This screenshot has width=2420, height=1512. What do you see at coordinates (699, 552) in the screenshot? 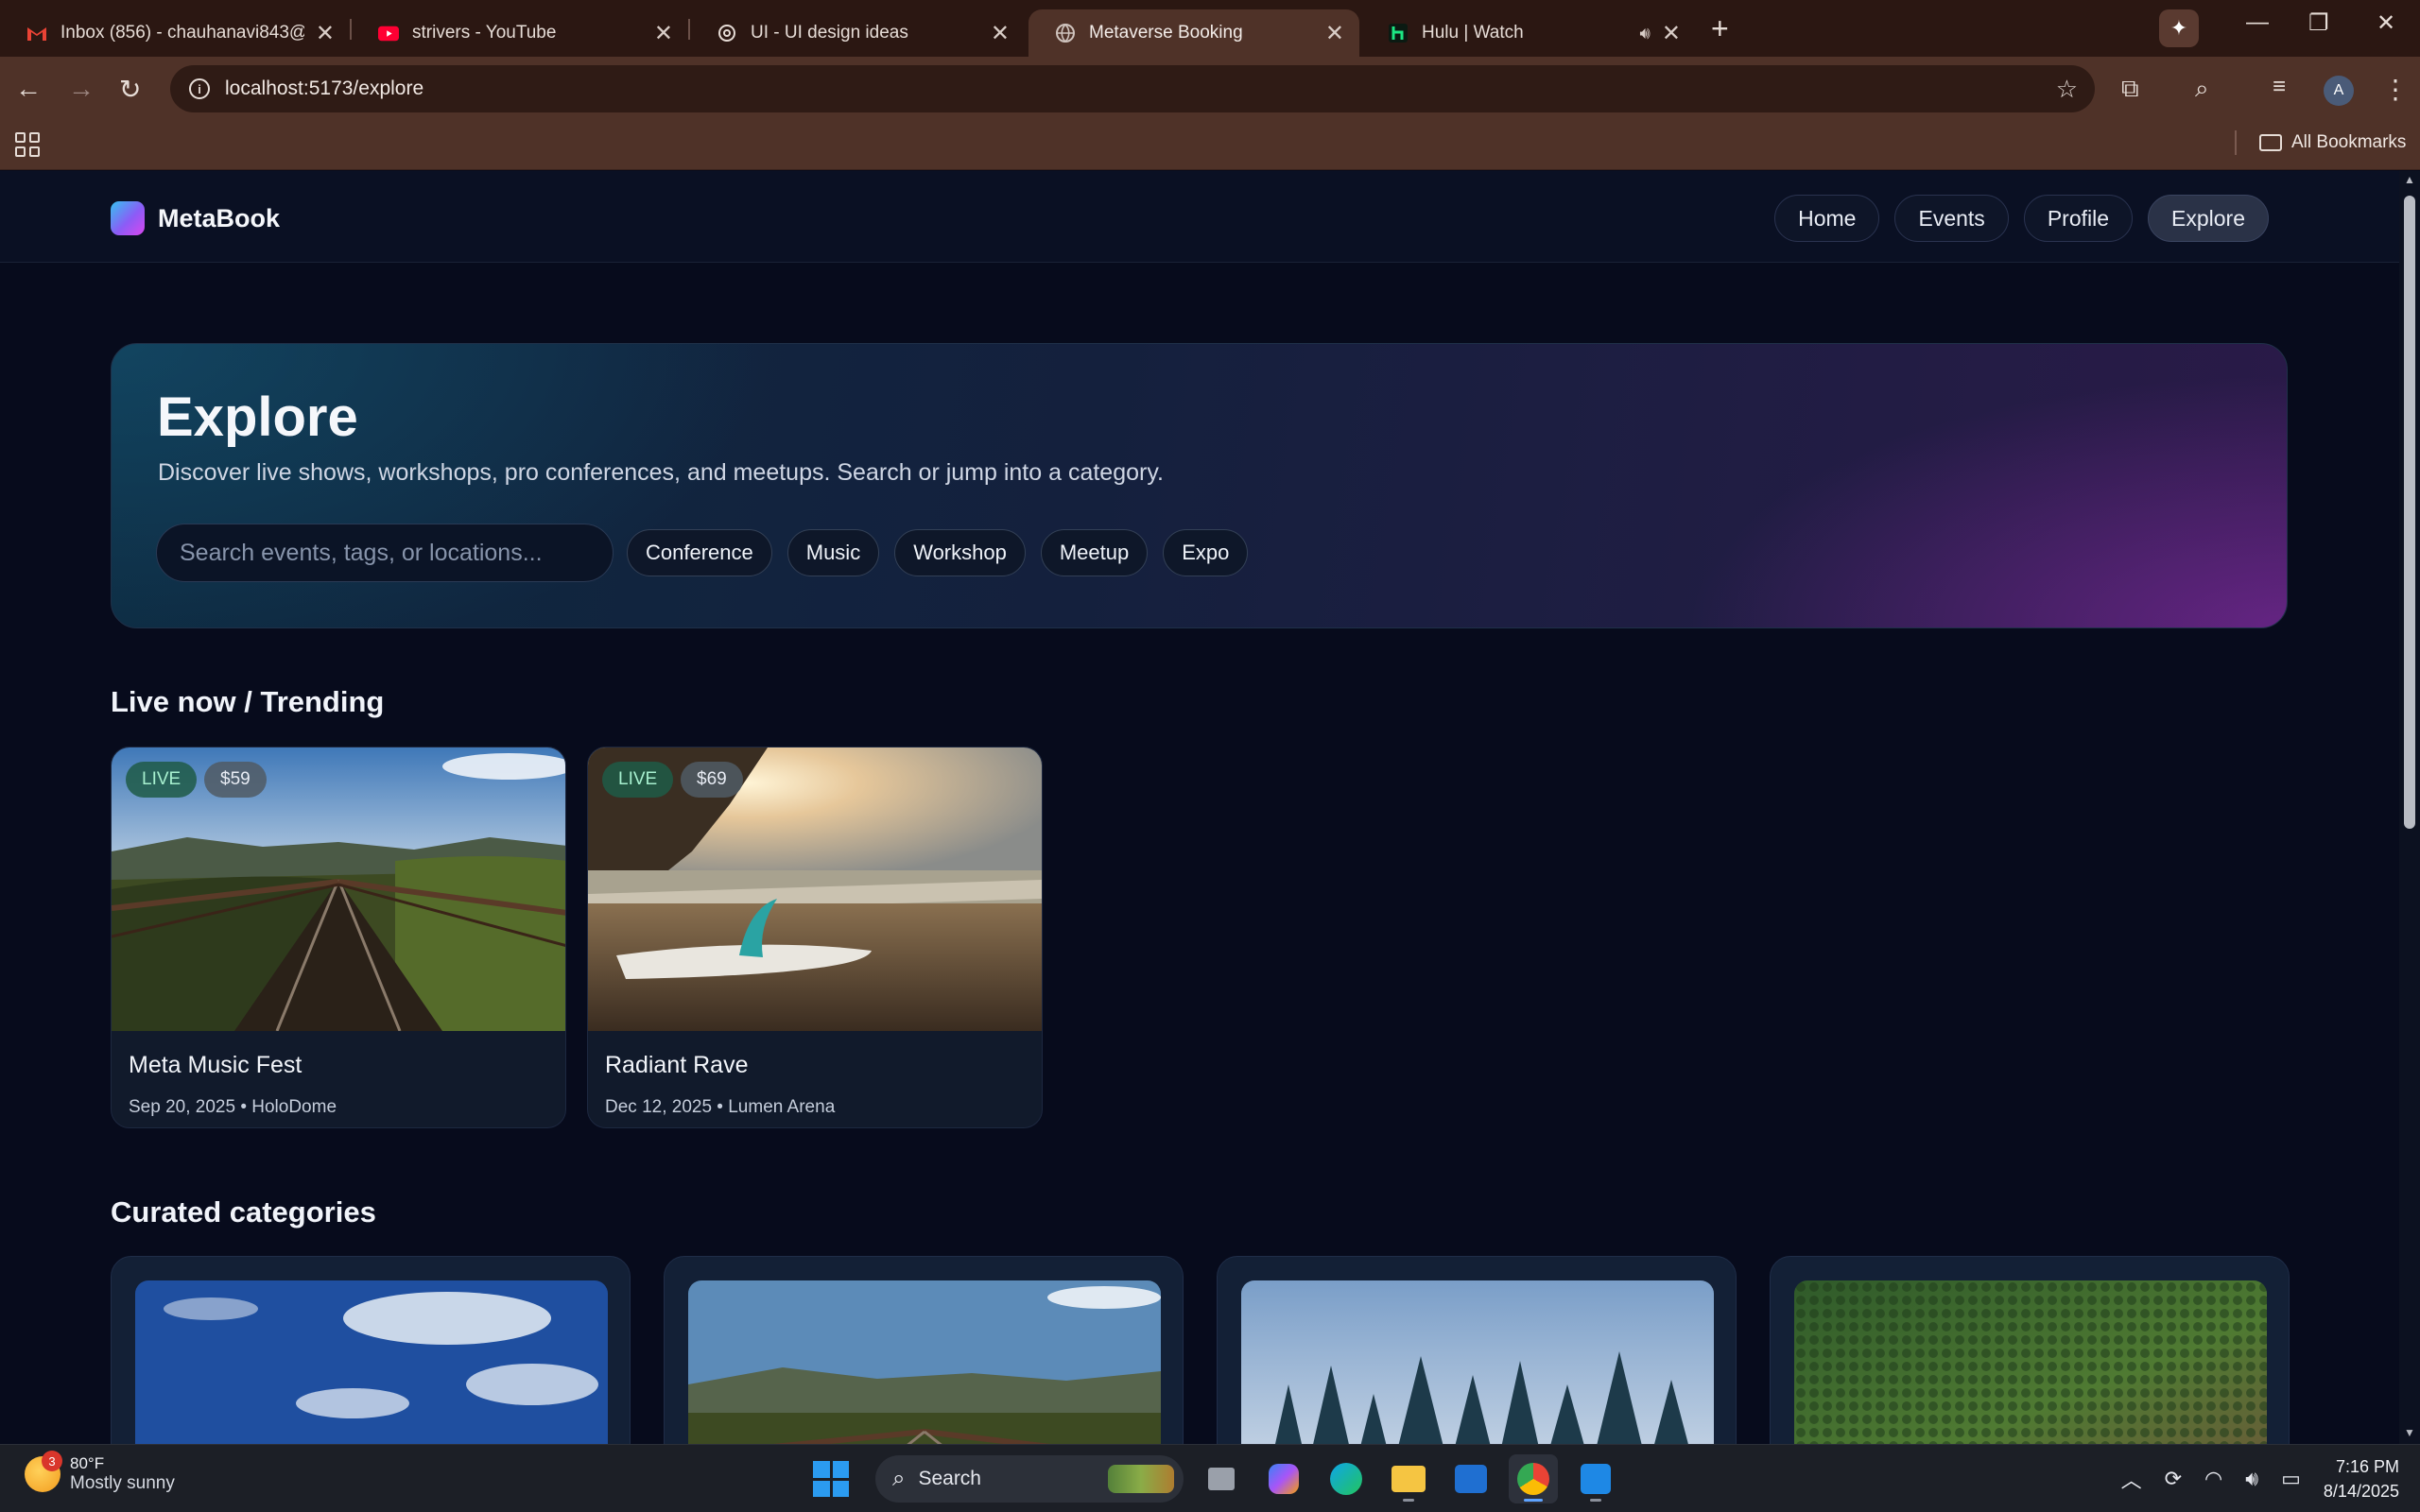
I see `chip-conference: Conference` at bounding box center [699, 552].